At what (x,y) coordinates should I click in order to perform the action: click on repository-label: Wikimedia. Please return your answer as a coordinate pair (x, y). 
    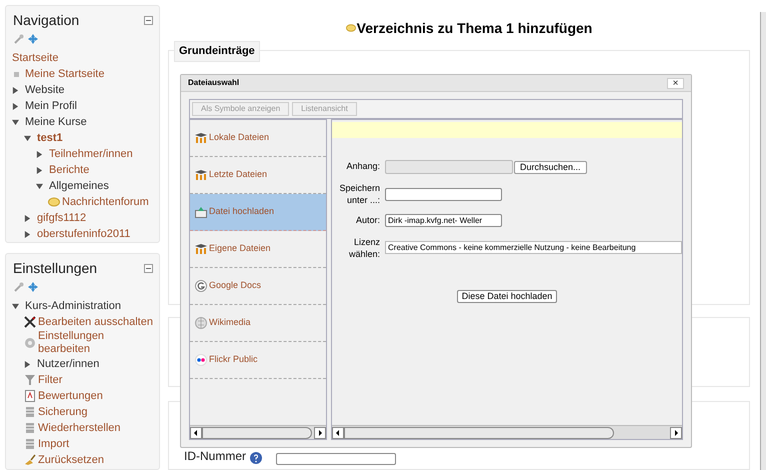
    Looking at the image, I should click on (230, 323).